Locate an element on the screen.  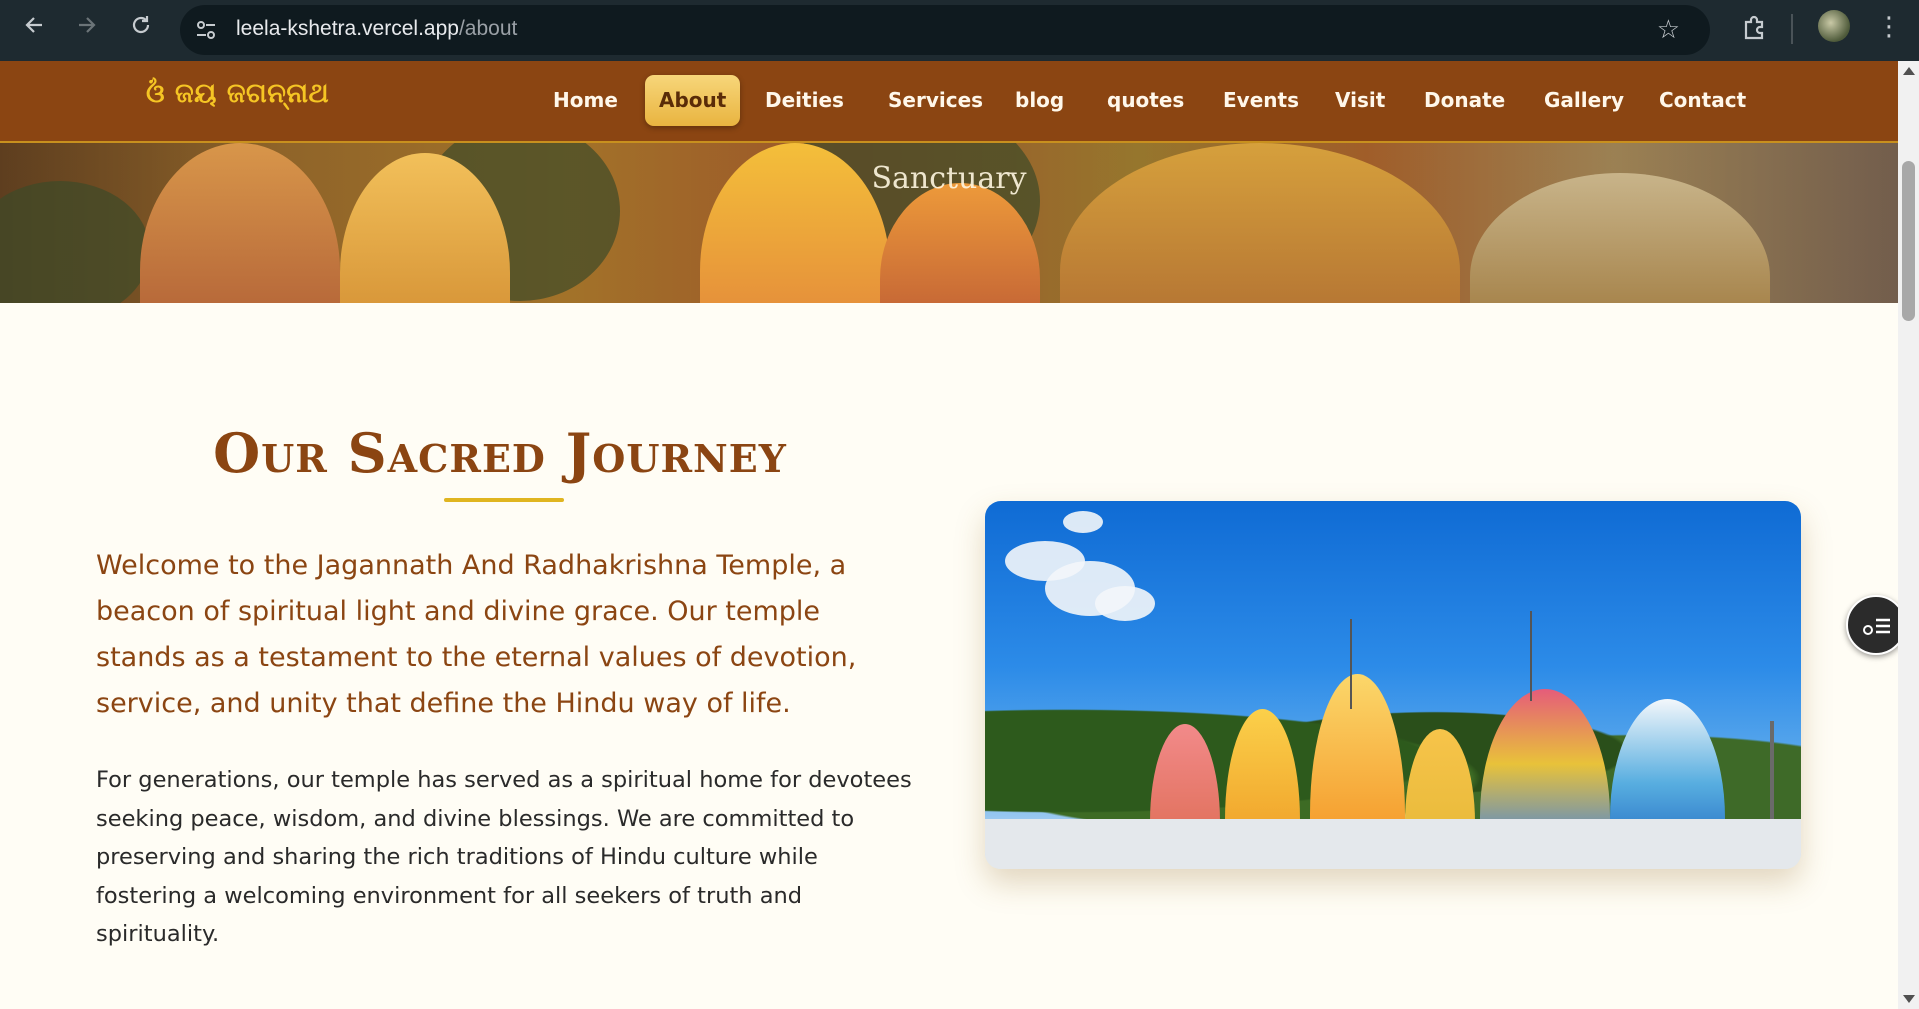
profile-avatar is located at coordinates (1834, 26).